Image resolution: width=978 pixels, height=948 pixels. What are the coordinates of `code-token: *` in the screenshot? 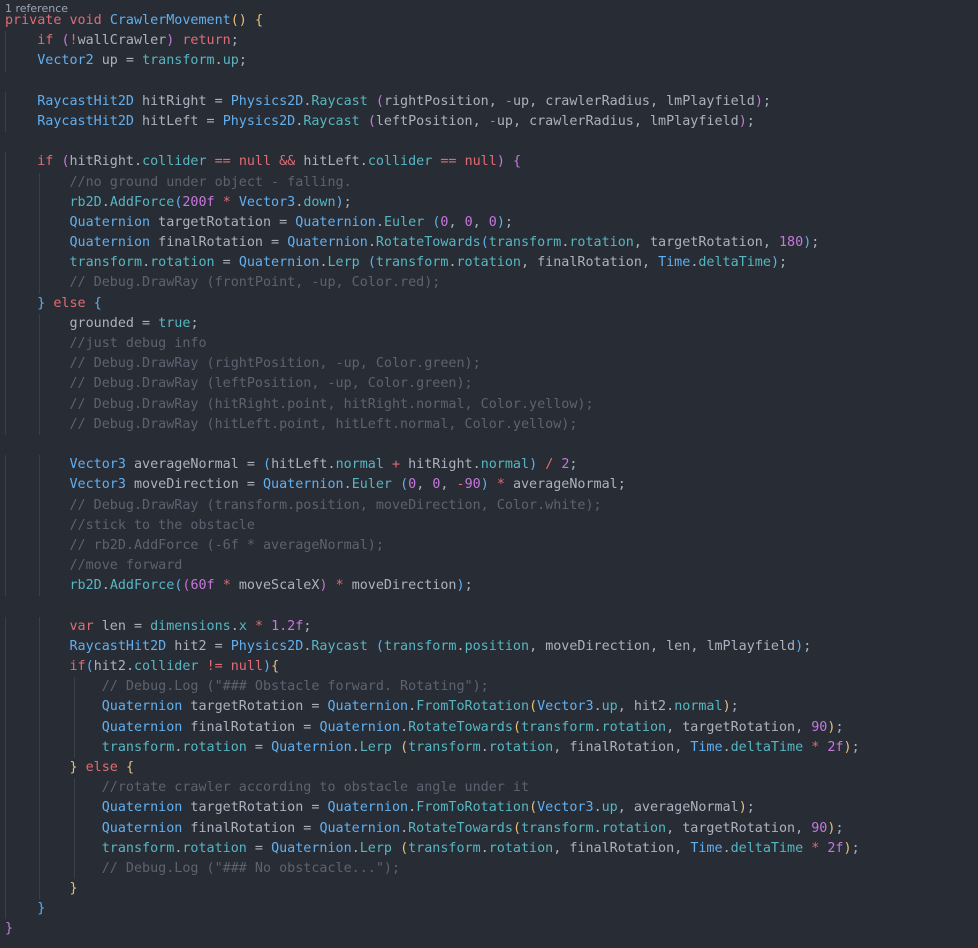 It's located at (226, 586).